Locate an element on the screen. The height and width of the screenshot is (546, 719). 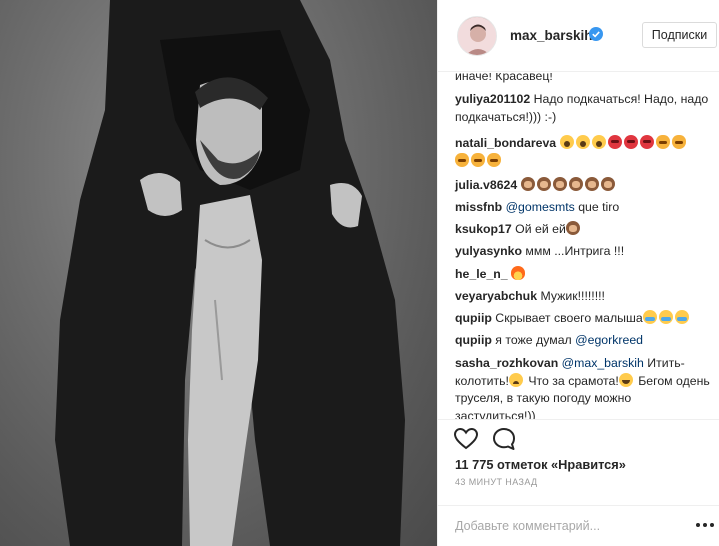
comment-item: qupiip я тоже думал @egorkreed is located at coordinates (584, 341).